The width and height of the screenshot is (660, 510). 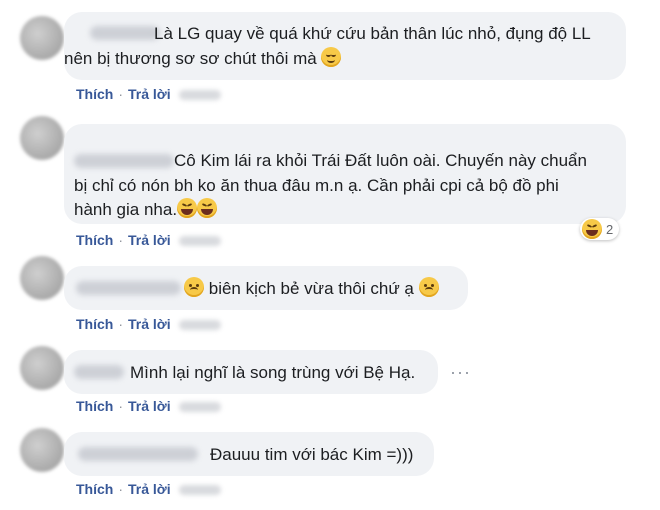 I want to click on relieved-face-emoji, so click(x=331, y=57).